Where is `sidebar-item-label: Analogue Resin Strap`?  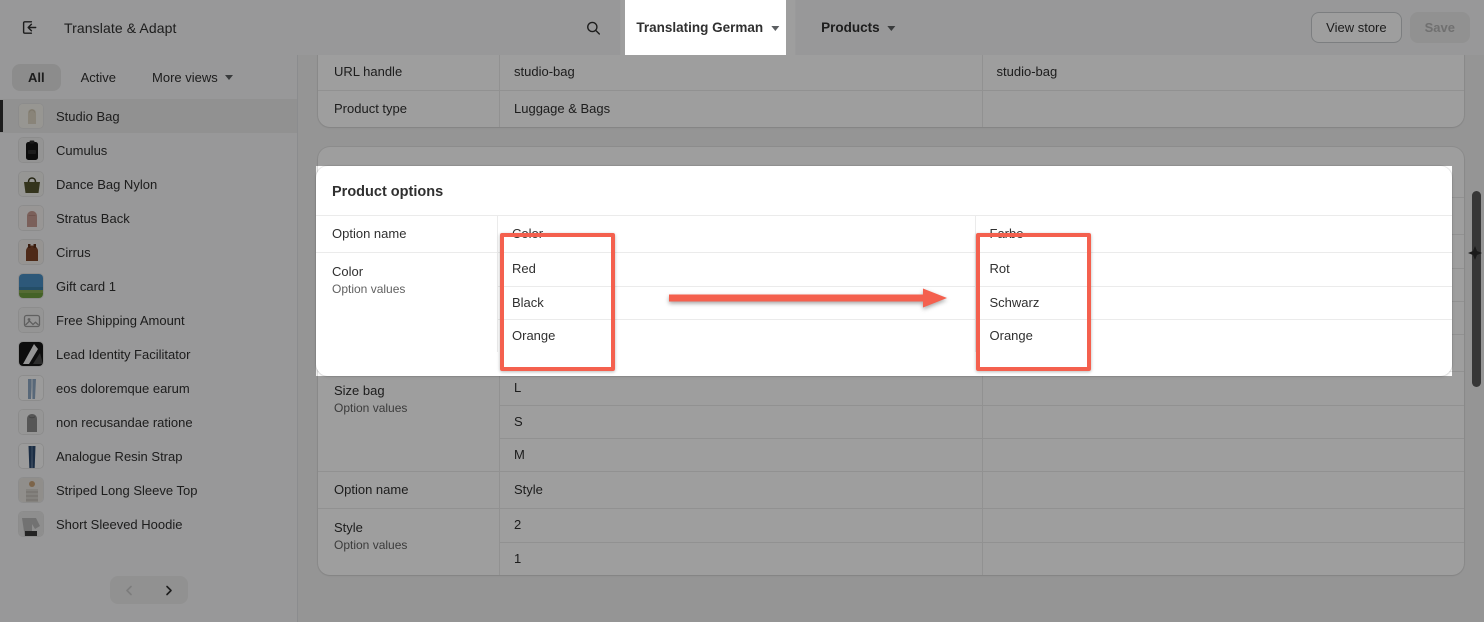 sidebar-item-label: Analogue Resin Strap is located at coordinates (119, 456).